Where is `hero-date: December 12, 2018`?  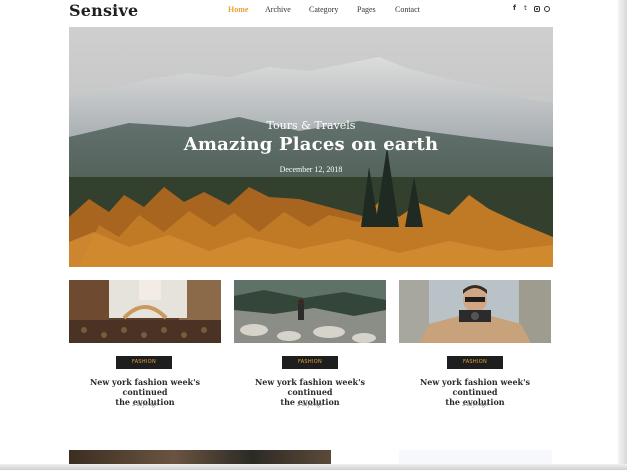 hero-date: December 12, 2018 is located at coordinates (311, 169).